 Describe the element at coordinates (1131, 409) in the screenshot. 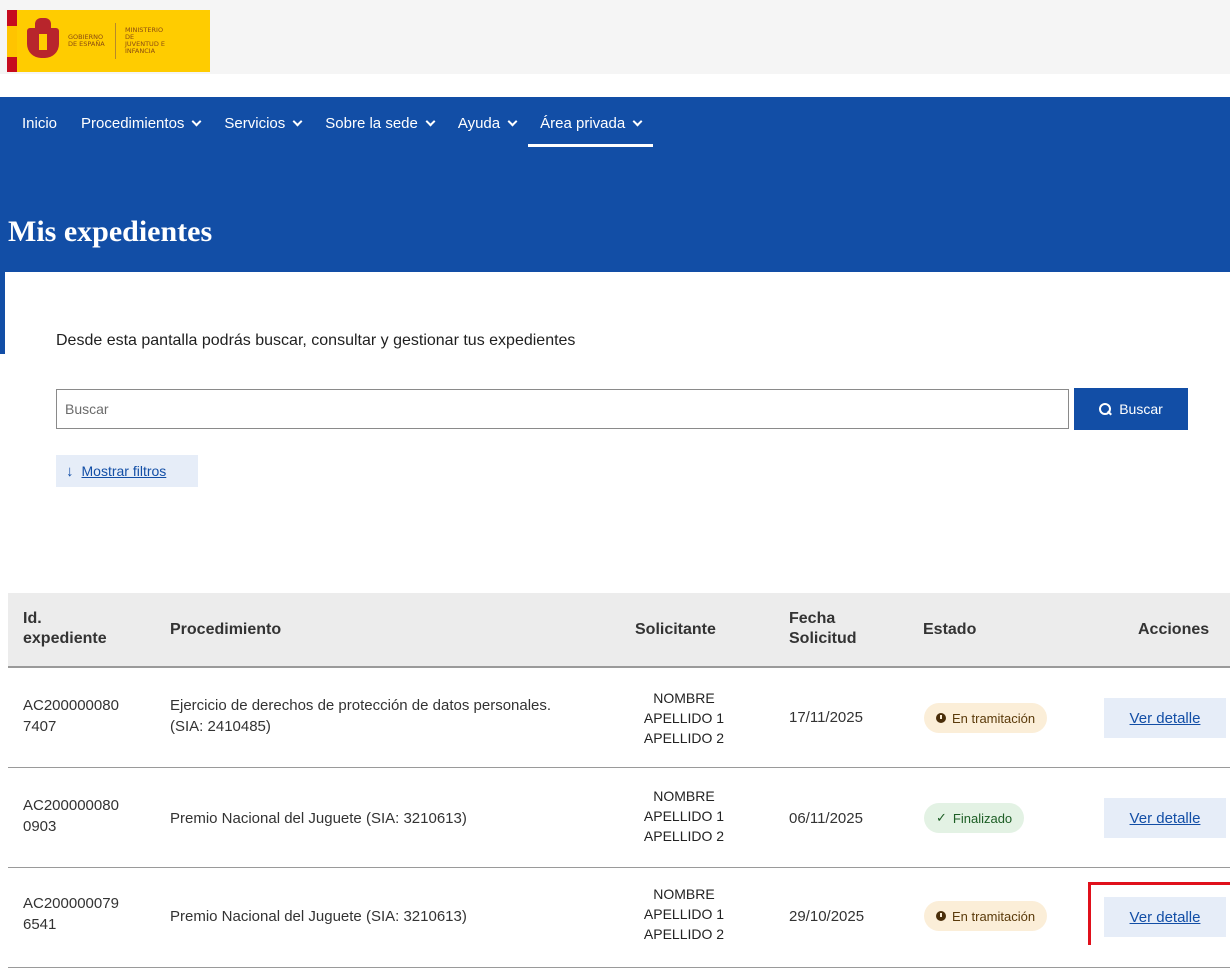

I see `search-button: Buscar` at that location.